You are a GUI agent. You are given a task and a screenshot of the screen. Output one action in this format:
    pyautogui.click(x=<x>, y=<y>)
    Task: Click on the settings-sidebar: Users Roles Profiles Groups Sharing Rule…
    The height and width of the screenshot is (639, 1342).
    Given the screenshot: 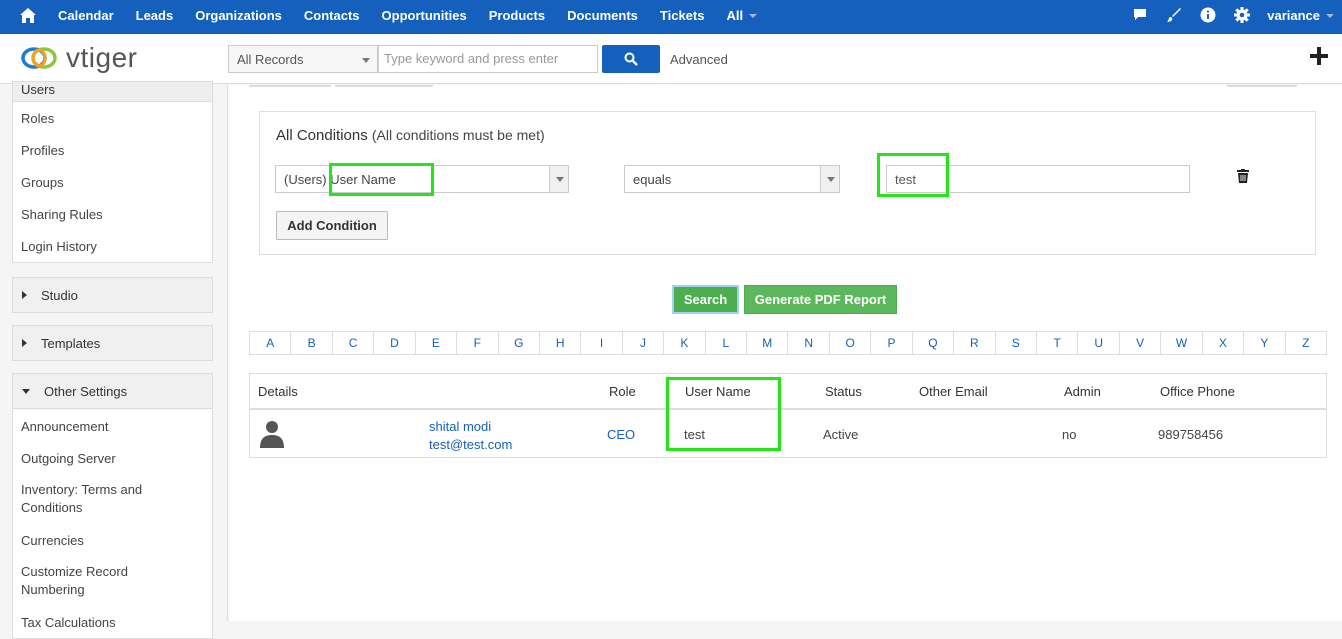 What is the action you would take?
    pyautogui.click(x=114, y=360)
    